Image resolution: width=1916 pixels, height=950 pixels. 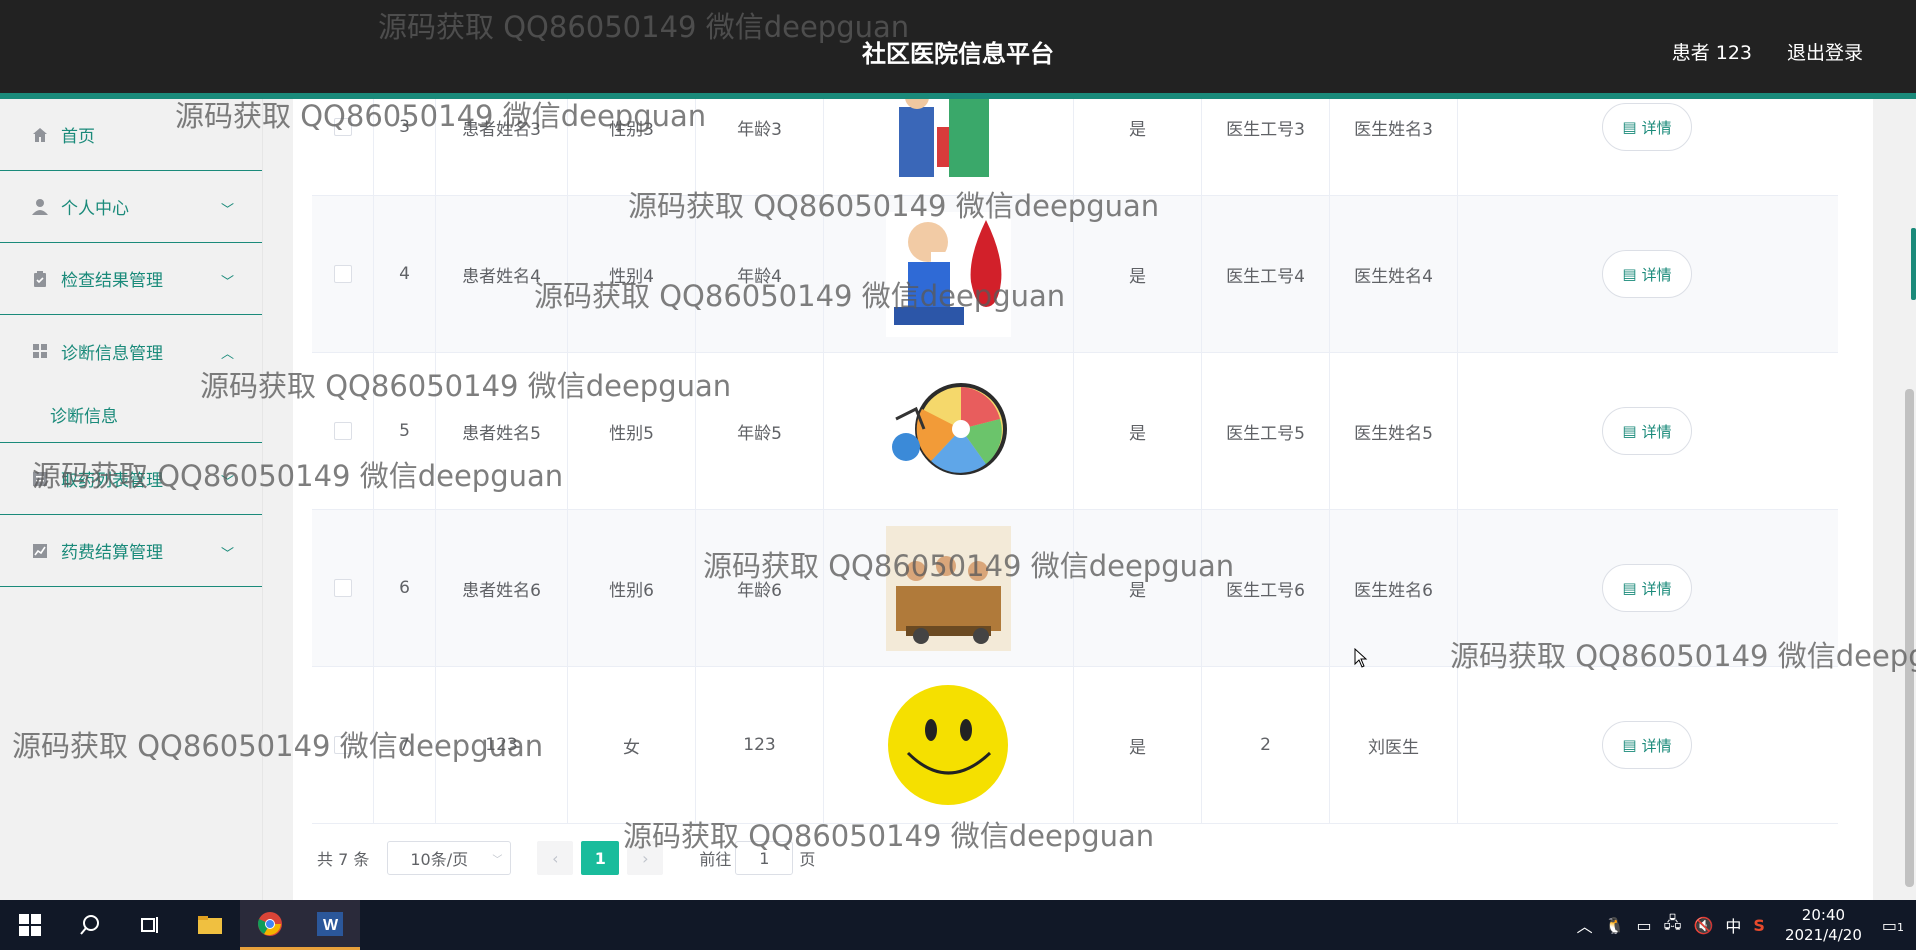 I want to click on patient-gender: 女, so click(x=632, y=745).